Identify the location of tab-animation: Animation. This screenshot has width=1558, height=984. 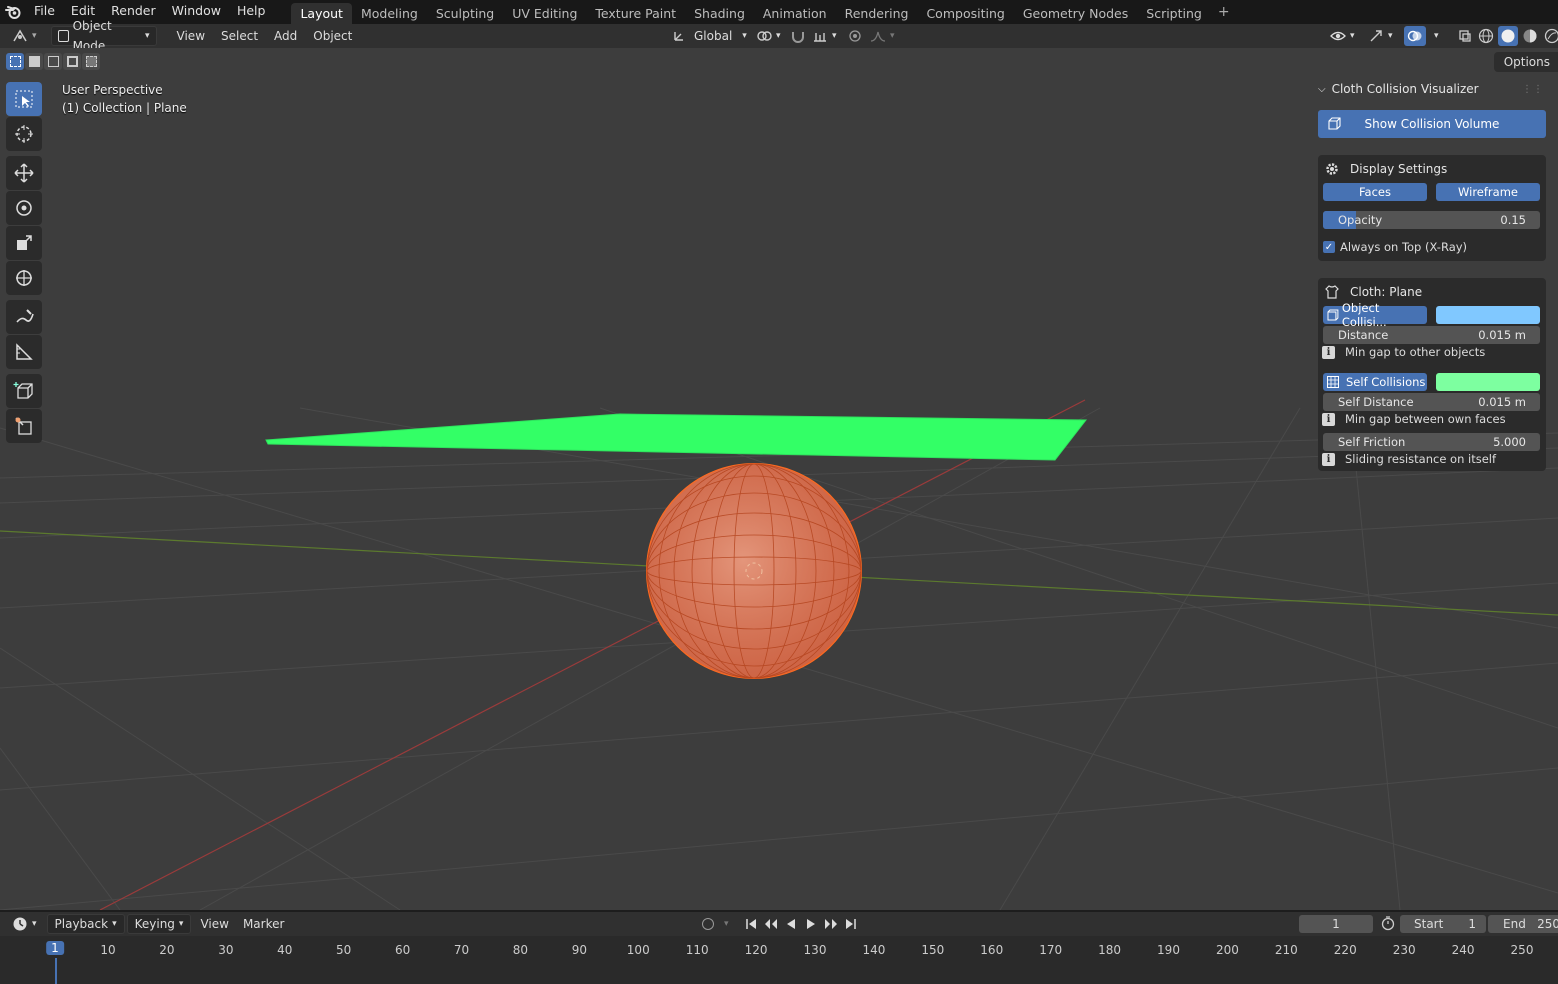
(795, 13).